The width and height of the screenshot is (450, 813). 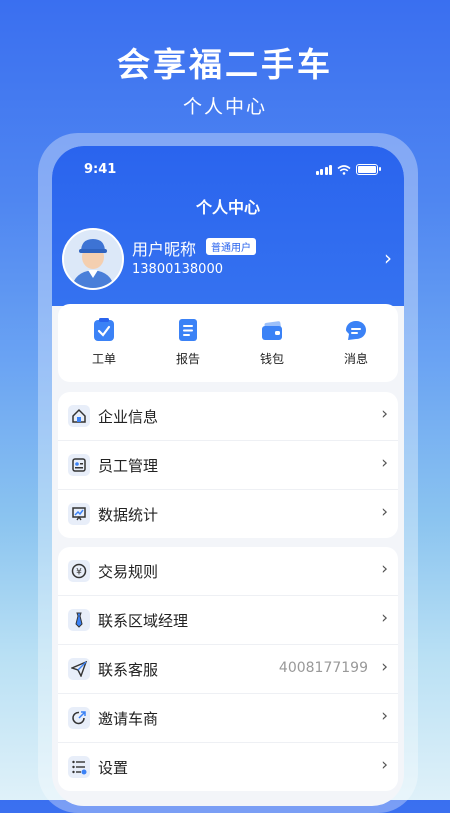 I want to click on staff-card-icon, so click(x=79, y=465).